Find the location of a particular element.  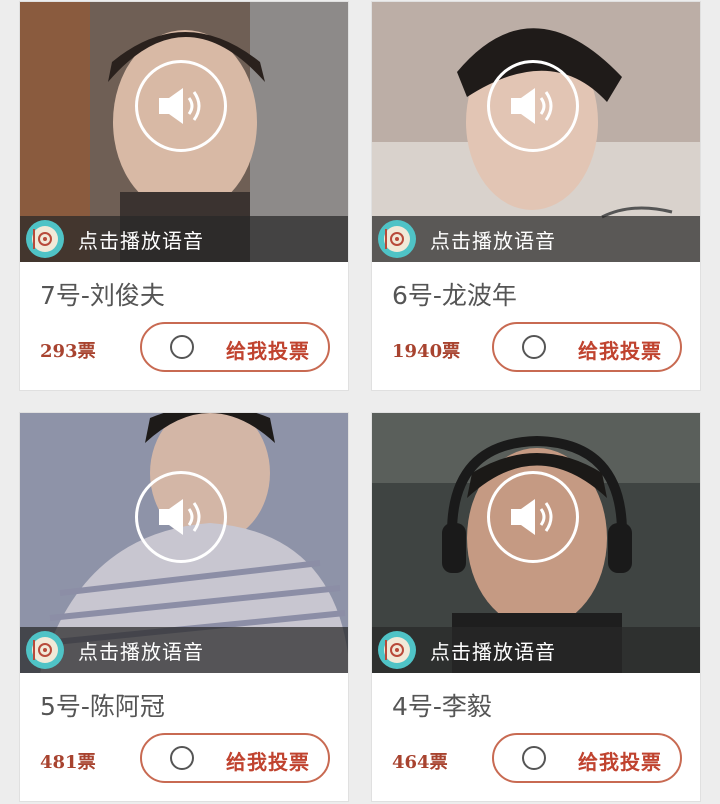

candidate-name: 4号-李毅 is located at coordinates (442, 706).